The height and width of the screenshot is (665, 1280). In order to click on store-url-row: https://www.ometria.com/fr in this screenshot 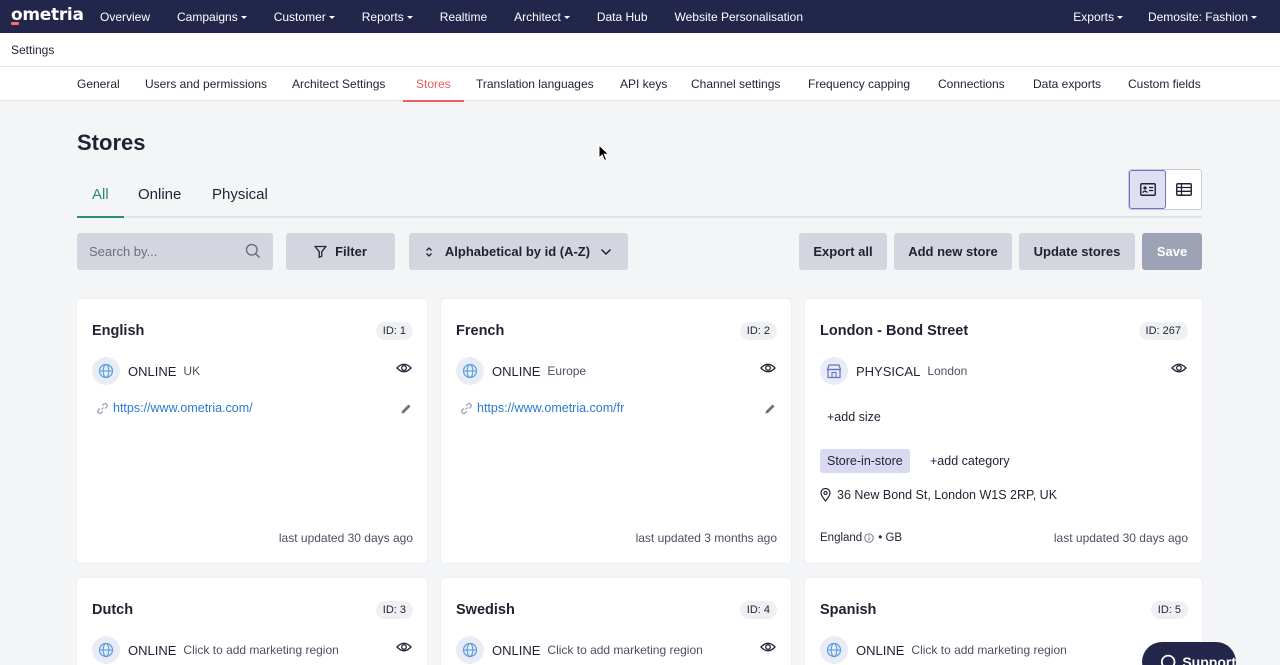, I will do `click(542, 408)`.